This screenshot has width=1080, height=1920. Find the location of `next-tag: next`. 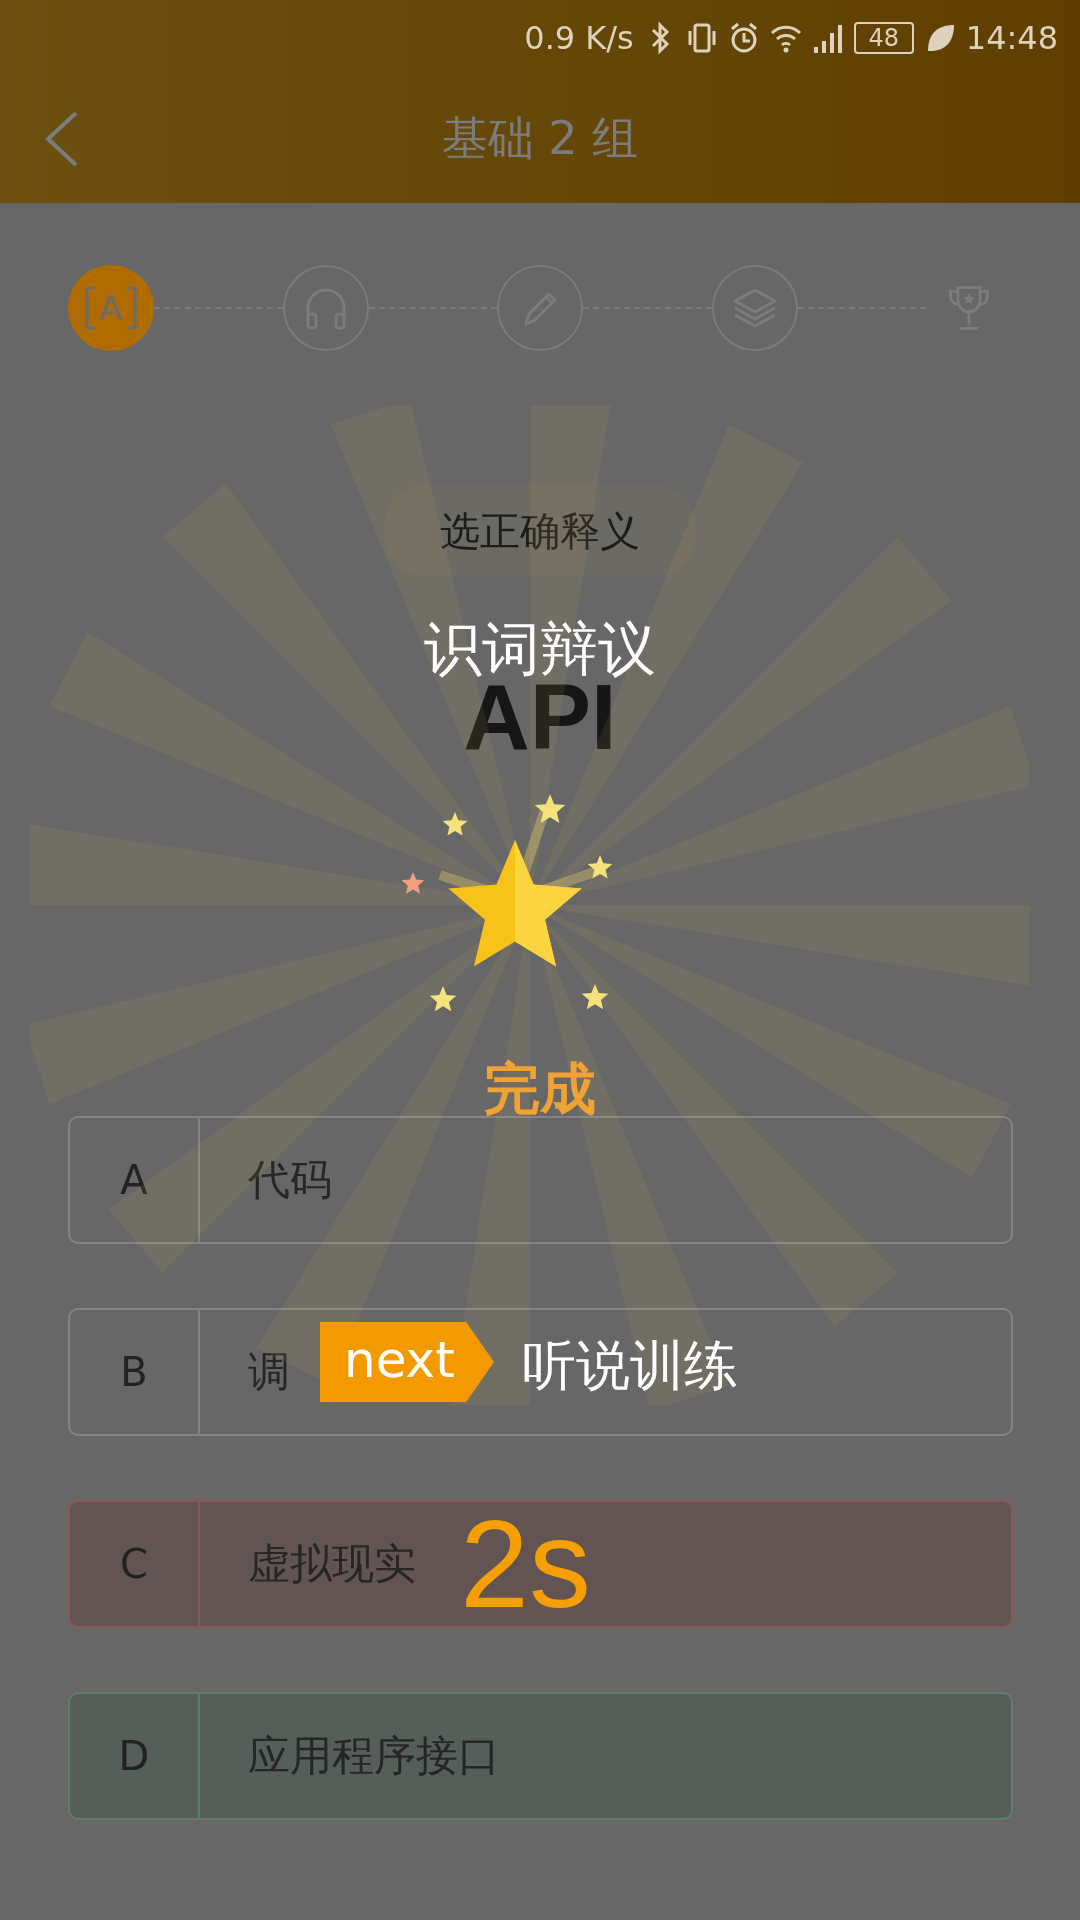

next-tag: next is located at coordinates (407, 1362).